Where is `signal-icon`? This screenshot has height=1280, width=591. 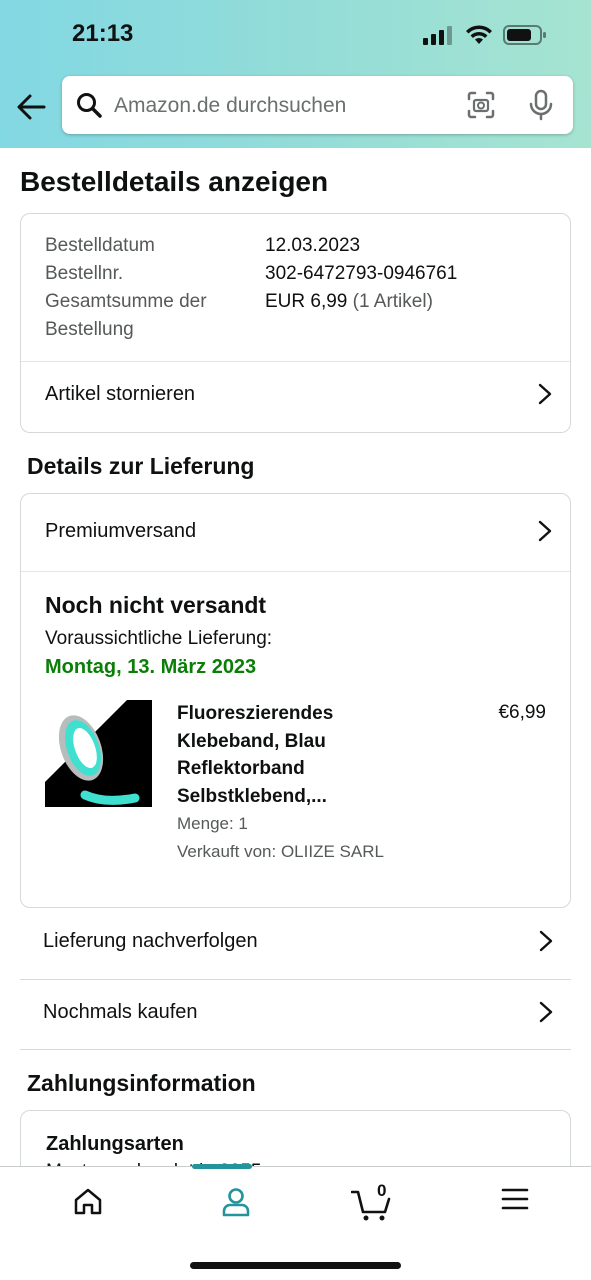 signal-icon is located at coordinates (437, 35).